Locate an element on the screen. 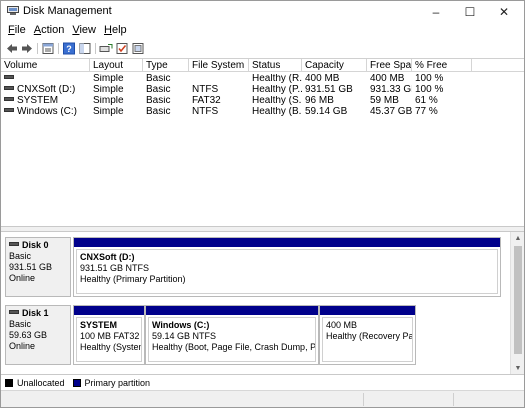  menu-action-label: ction is located at coordinates (53, 30).